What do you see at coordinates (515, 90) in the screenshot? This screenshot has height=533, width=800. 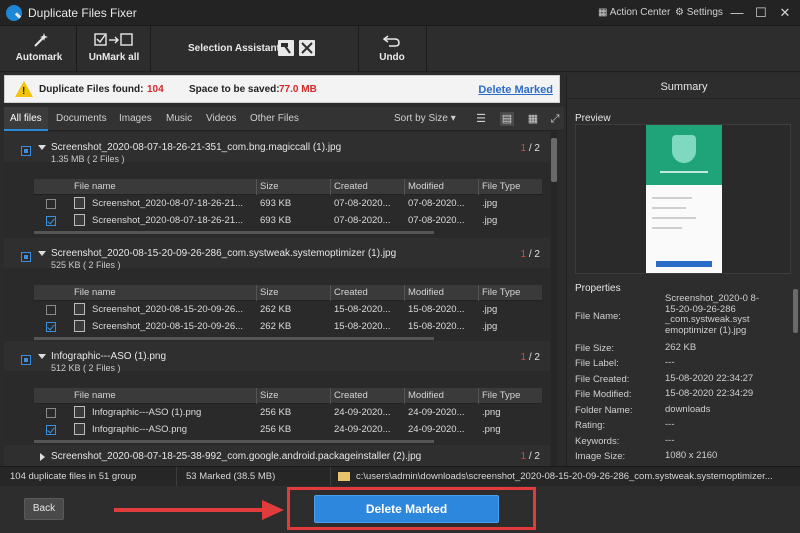 I see `delete-marked-link: Delete Marked` at bounding box center [515, 90].